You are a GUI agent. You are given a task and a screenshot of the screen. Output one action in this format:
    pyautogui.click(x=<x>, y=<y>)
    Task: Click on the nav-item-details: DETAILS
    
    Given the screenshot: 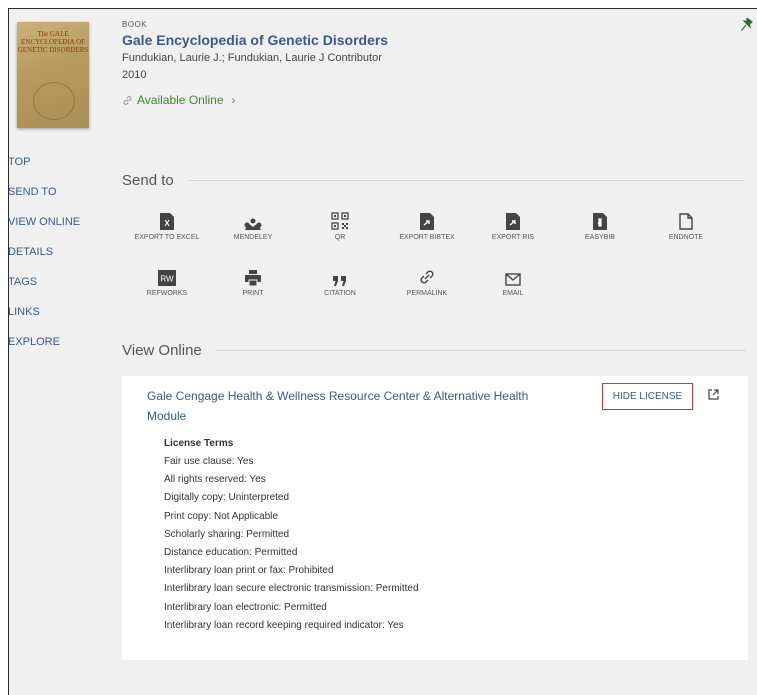 What is the action you would take?
    pyautogui.click(x=44, y=260)
    